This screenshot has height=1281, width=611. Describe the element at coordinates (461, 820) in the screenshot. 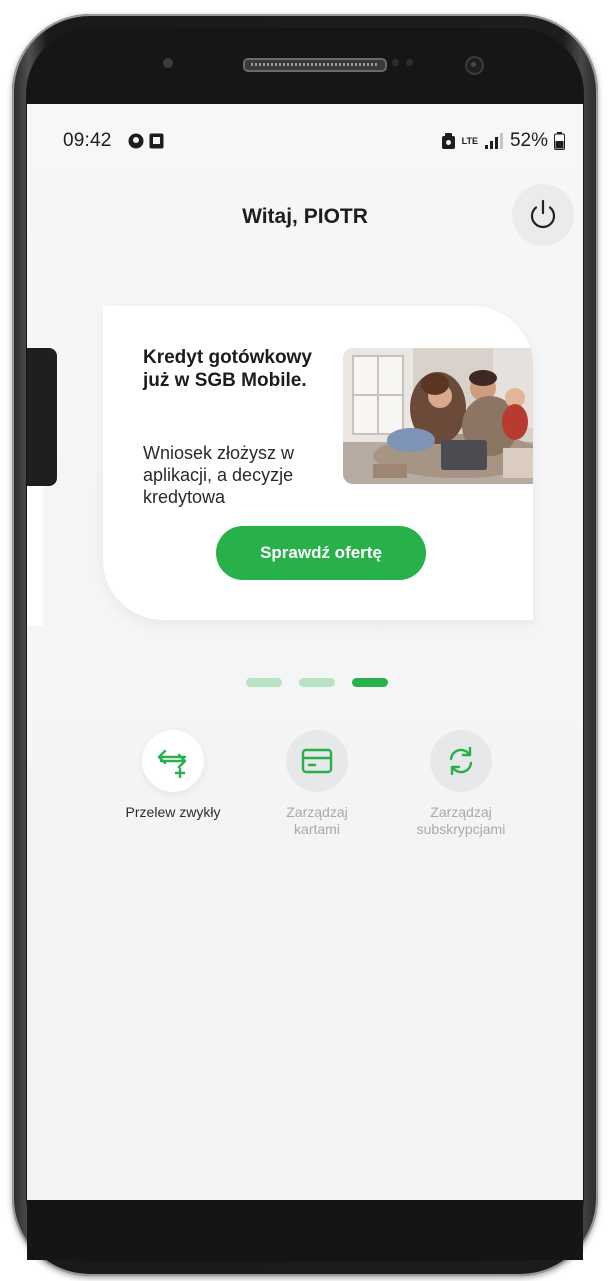

I see `quick-action-label: Zarządzaj subskrypcjami` at that location.